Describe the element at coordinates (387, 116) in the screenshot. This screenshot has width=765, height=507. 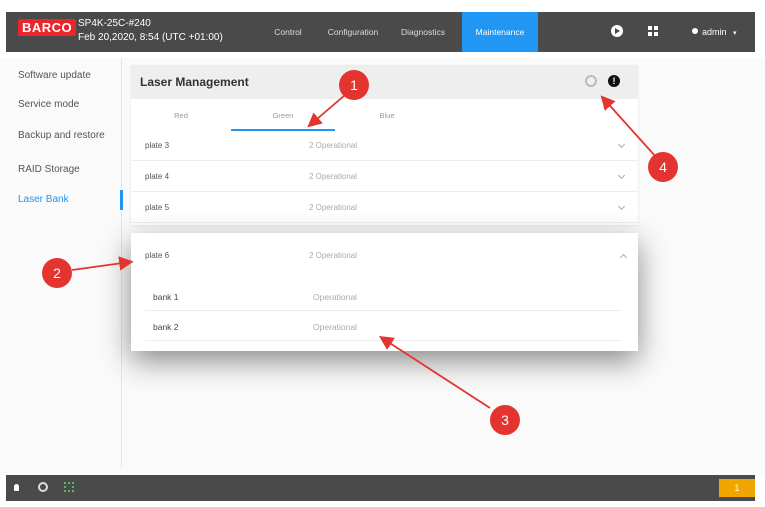
I see `tab-blue: Blue` at that location.